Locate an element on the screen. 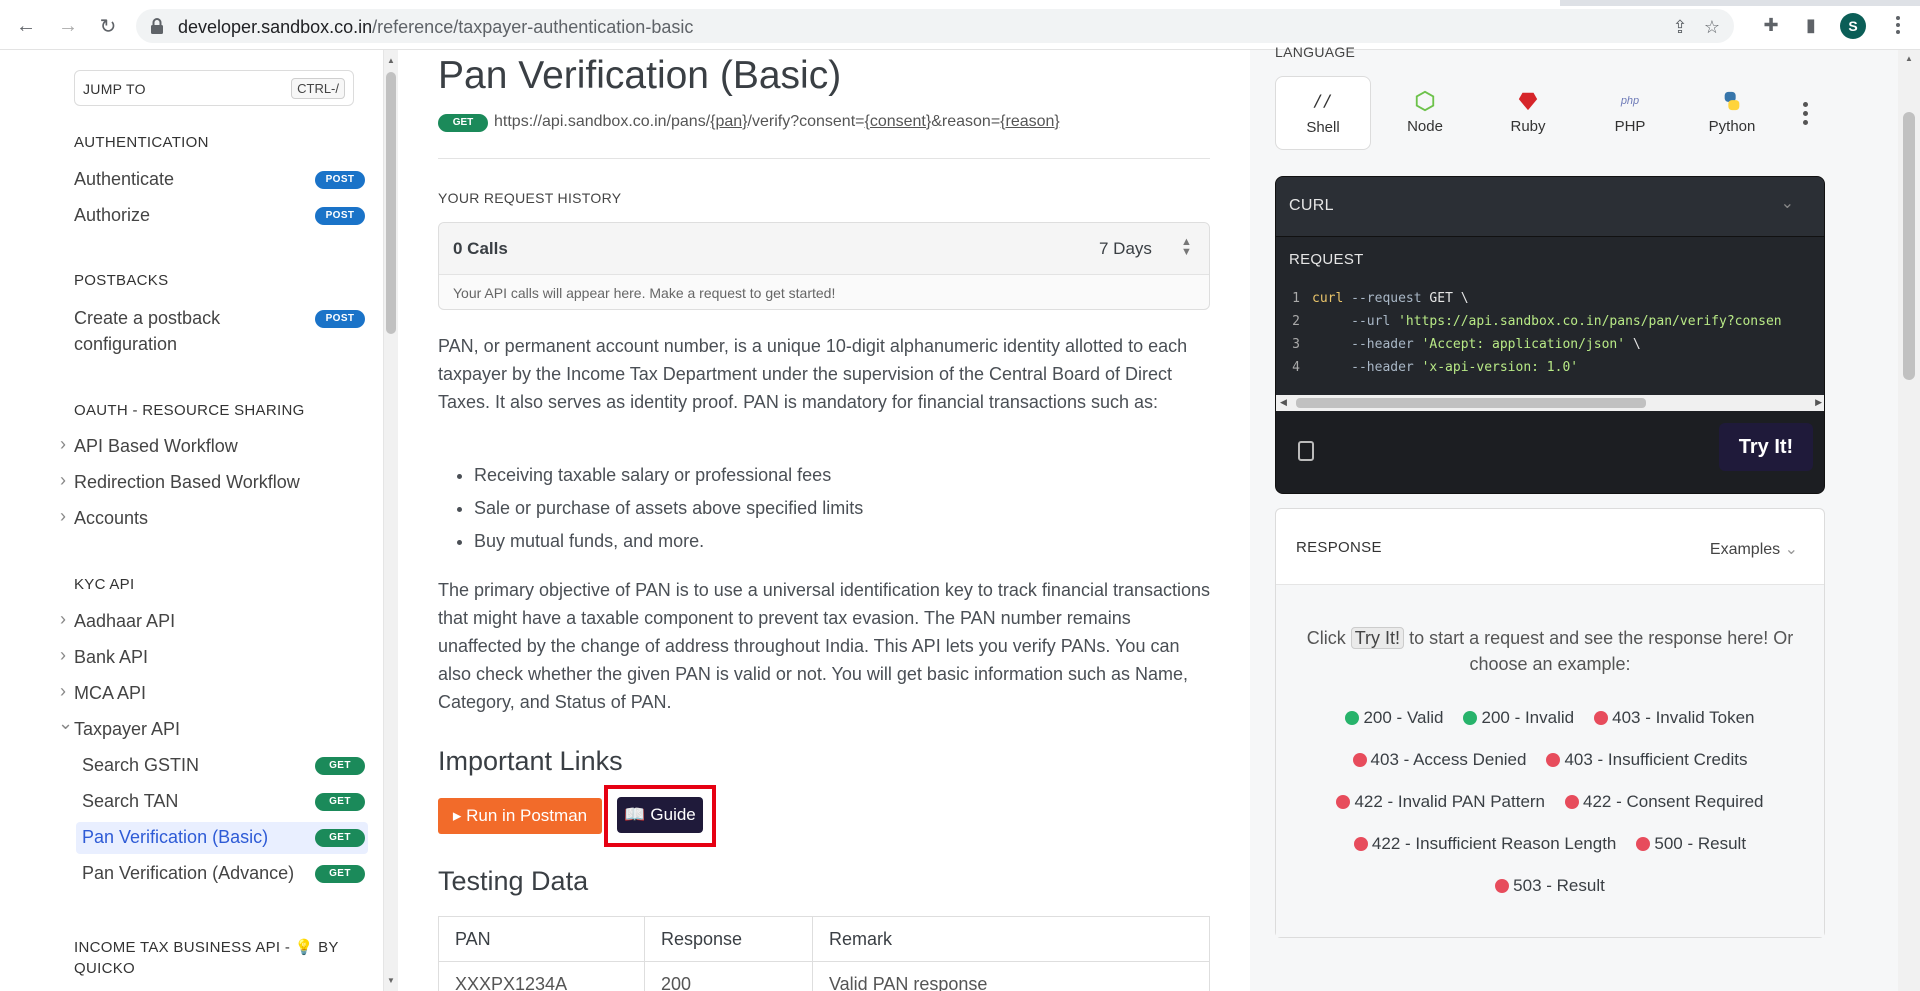 This screenshot has width=1920, height=991. share-icon: ⇪ is located at coordinates (1680, 27).